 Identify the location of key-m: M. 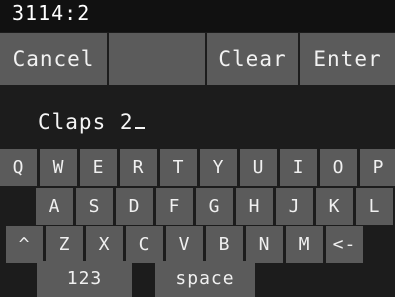
(304, 244).